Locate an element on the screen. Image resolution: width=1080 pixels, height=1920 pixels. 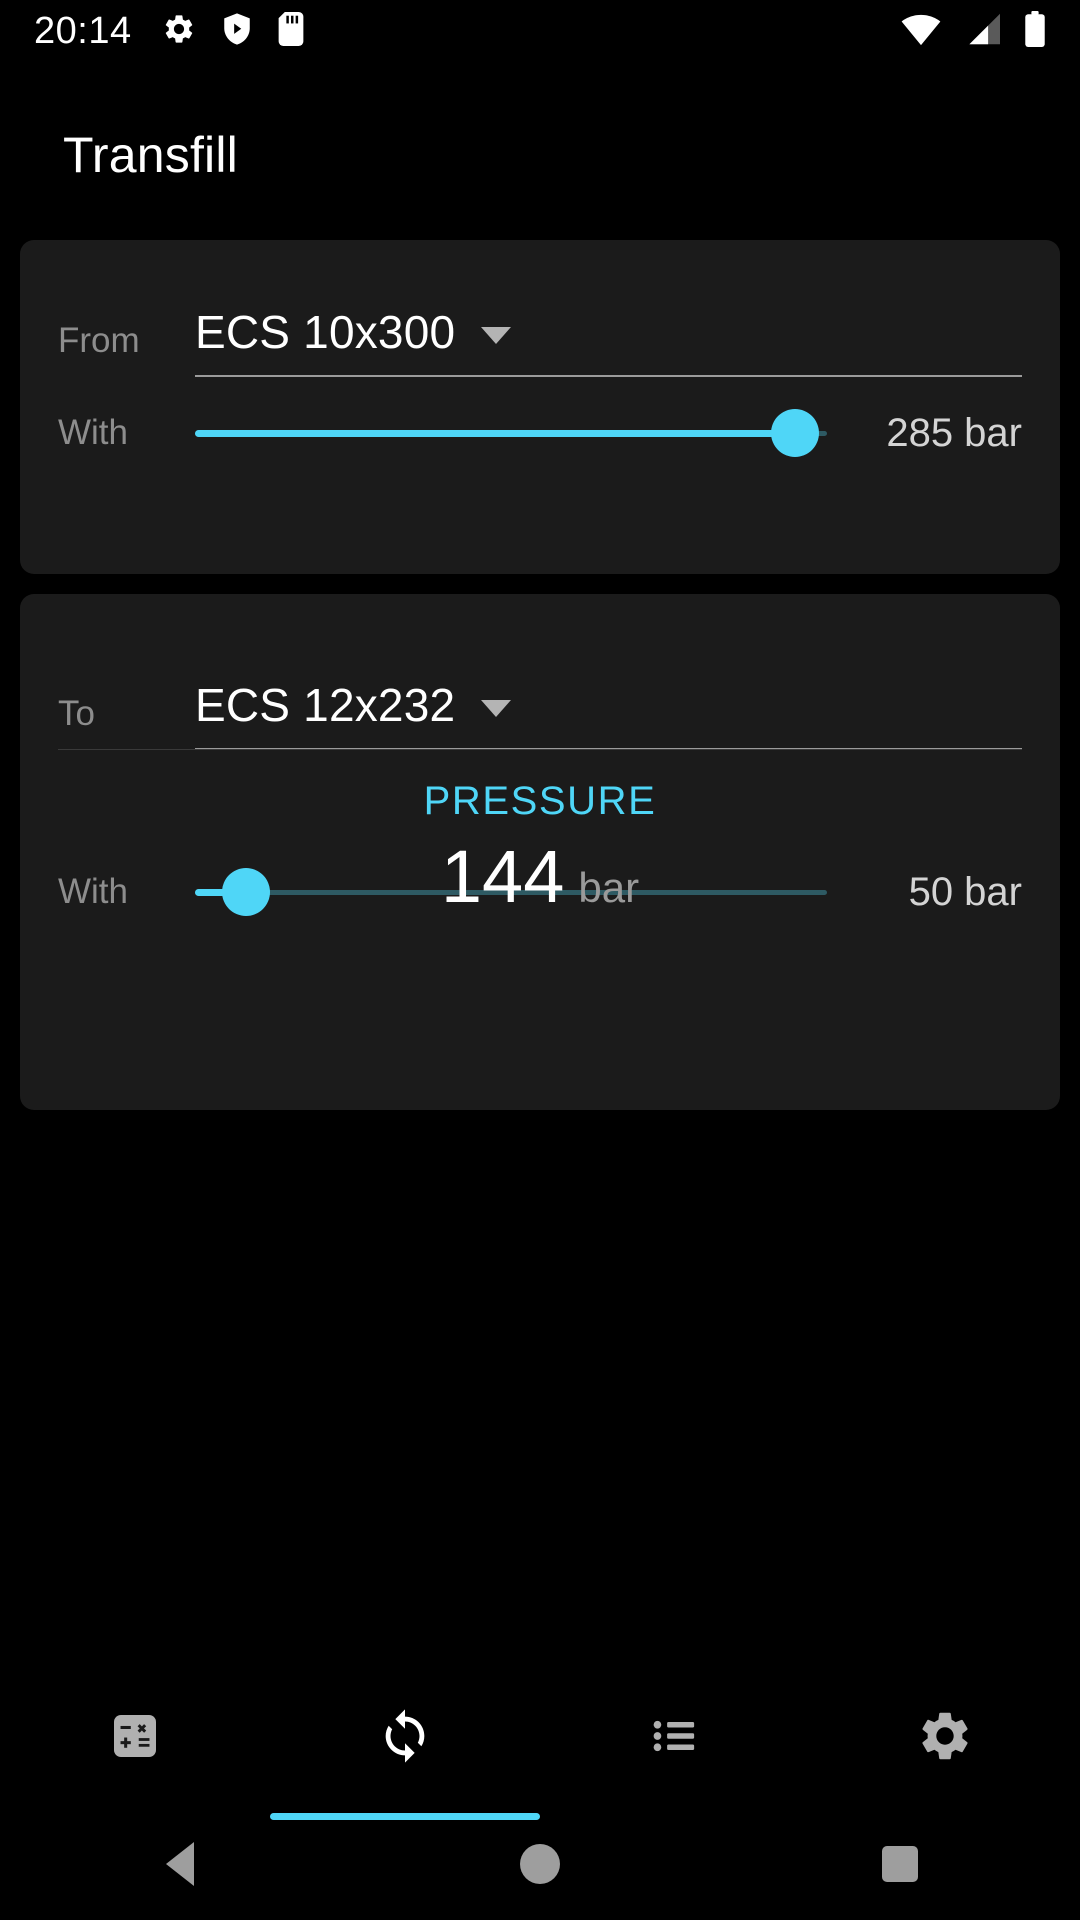
to-cylinder-select: ECS 12x232 is located at coordinates (608, 714).